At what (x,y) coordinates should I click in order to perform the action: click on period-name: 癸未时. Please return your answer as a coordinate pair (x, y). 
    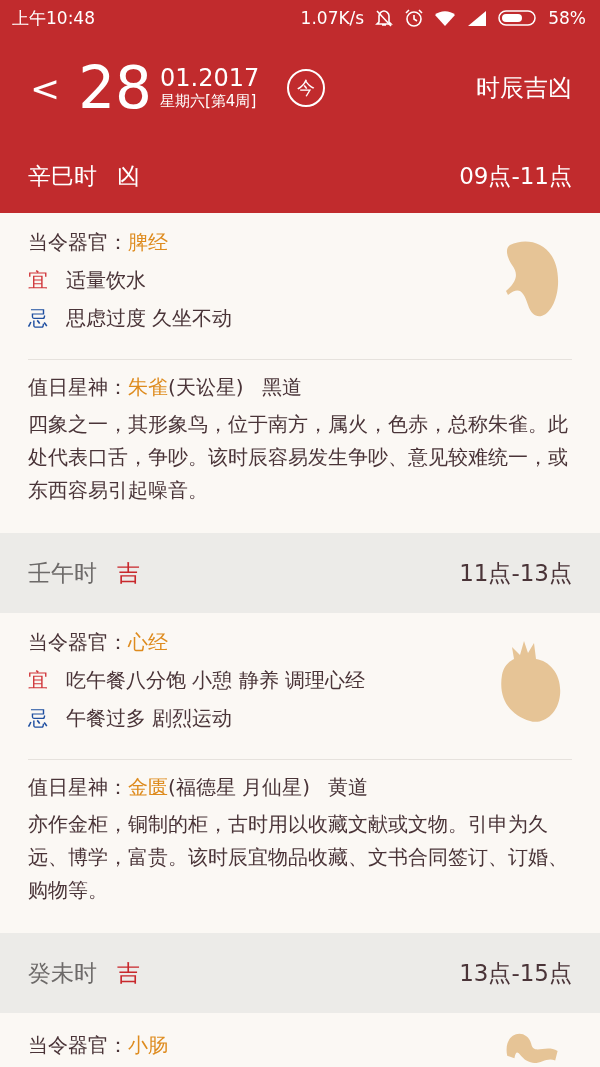
    Looking at the image, I should click on (62, 973).